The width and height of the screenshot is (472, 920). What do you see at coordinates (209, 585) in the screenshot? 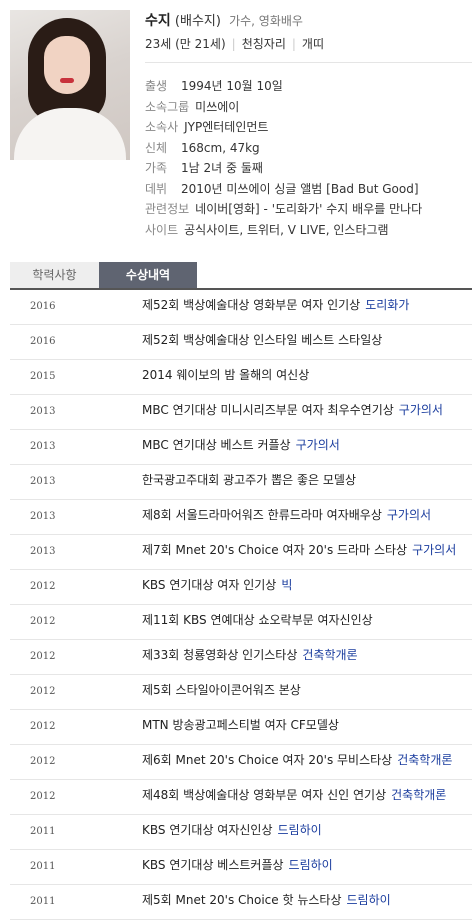
I see `award-title-text: KBS 연기대상 여자 인기상` at bounding box center [209, 585].